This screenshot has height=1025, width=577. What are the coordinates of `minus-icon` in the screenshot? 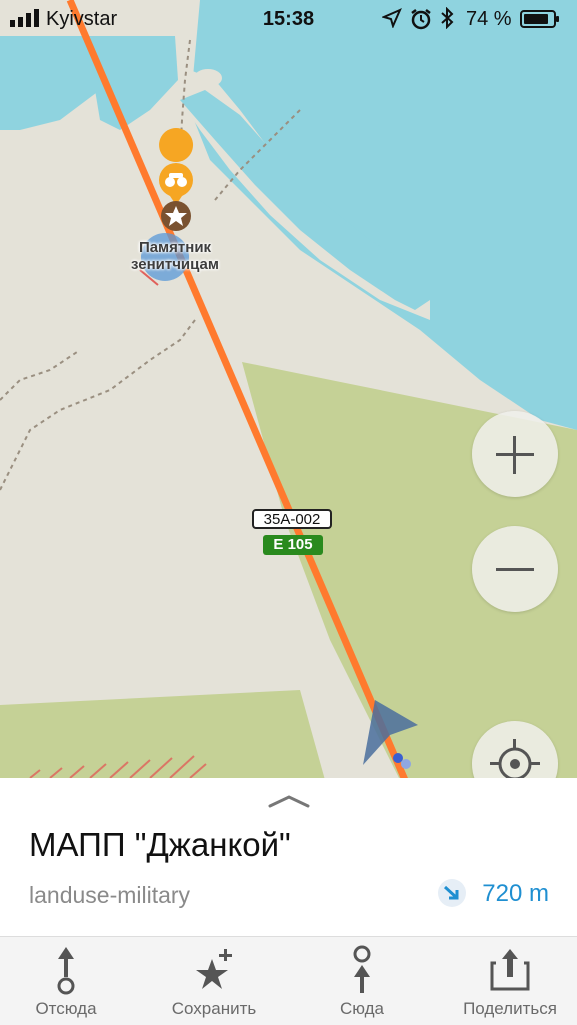 It's located at (515, 569).